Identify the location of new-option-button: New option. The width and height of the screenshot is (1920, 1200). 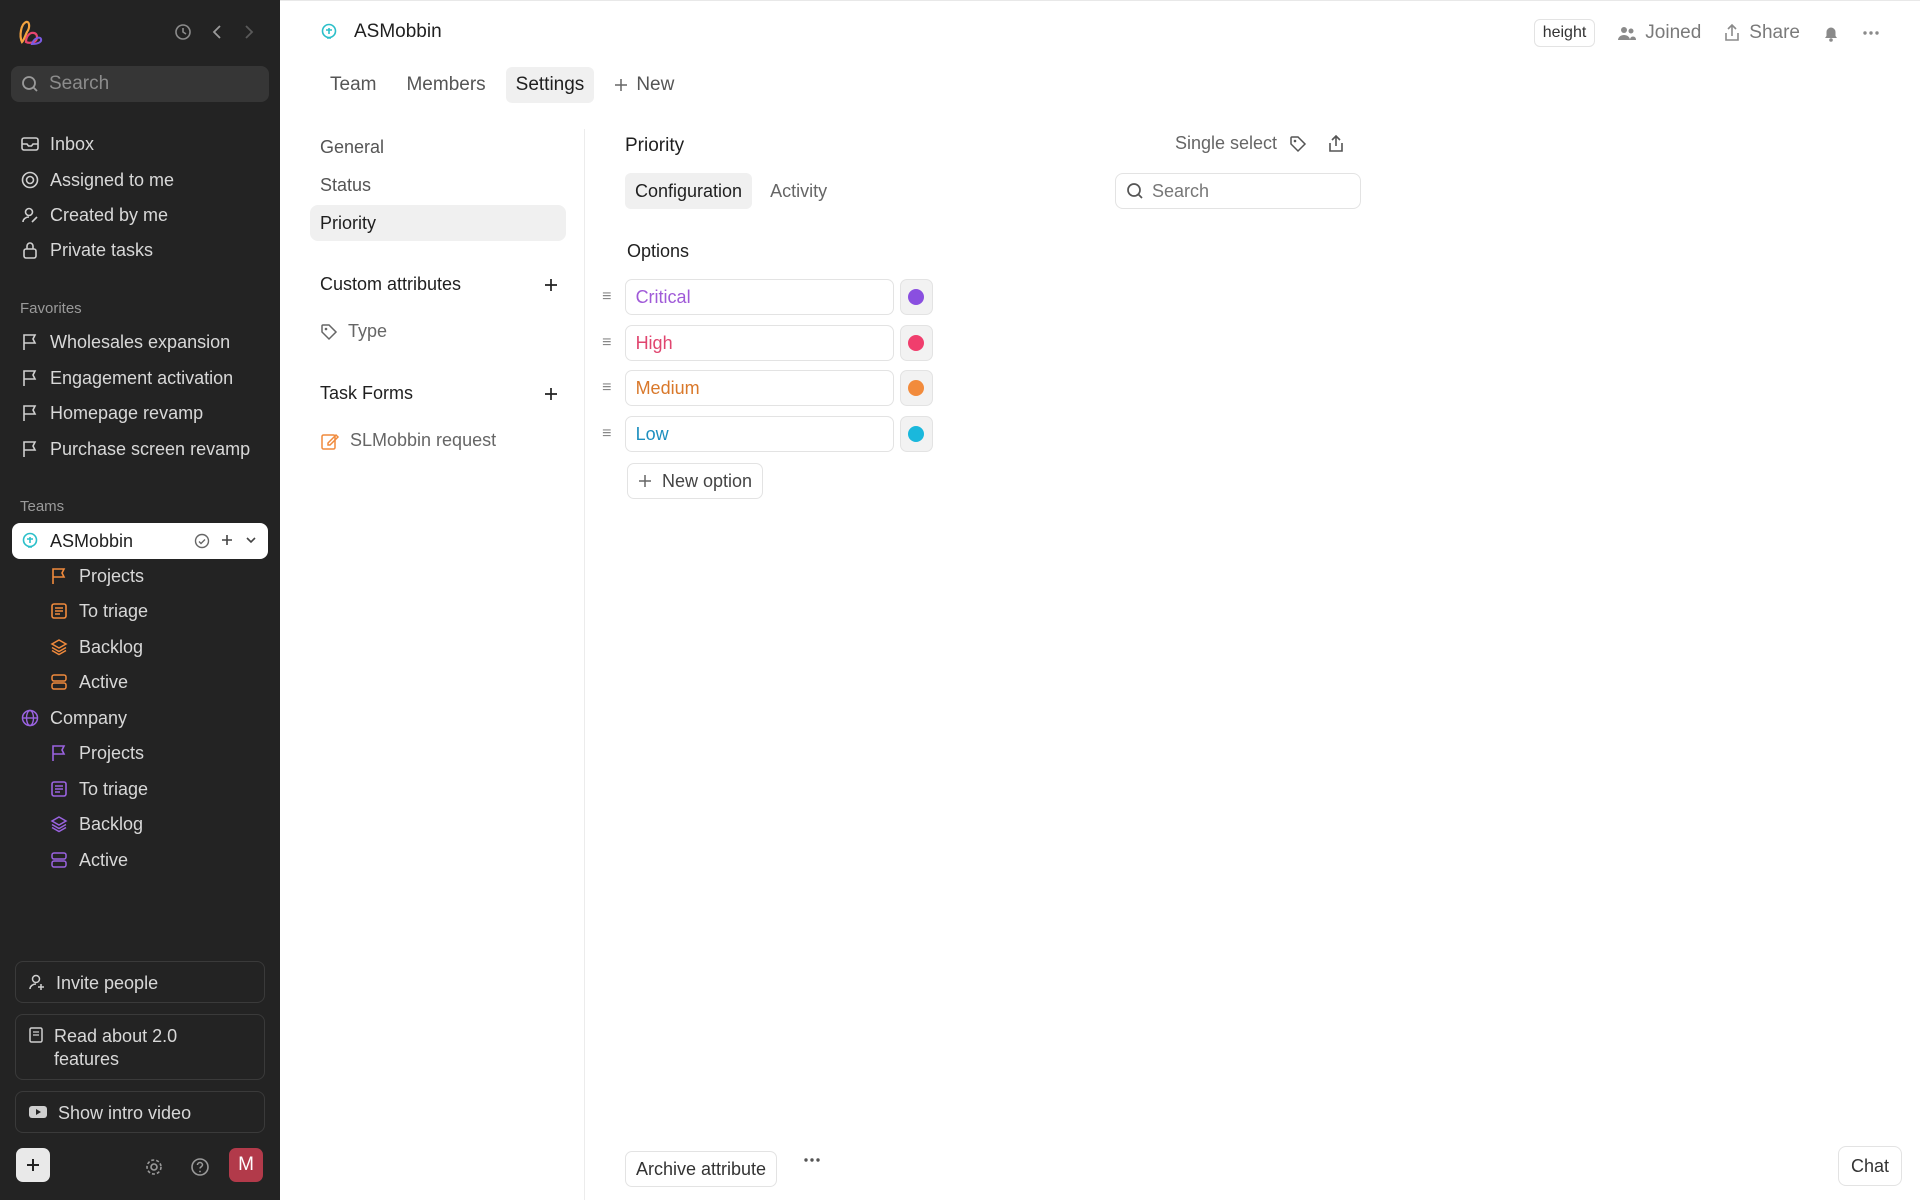
(695, 481).